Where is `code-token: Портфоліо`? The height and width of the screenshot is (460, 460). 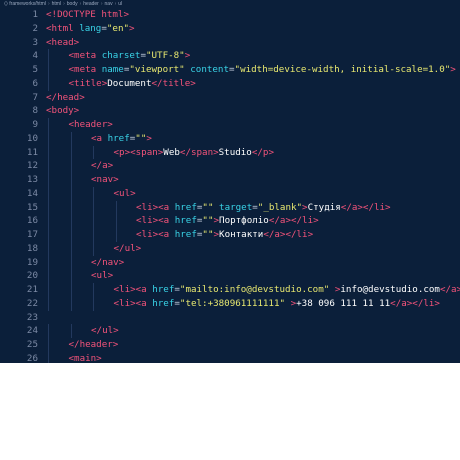 code-token: Портфоліо is located at coordinates (244, 221).